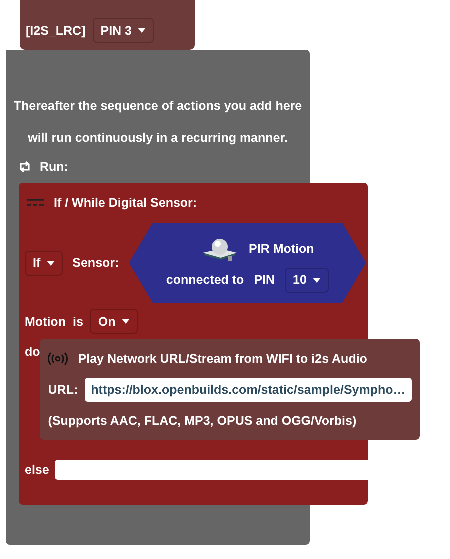 Image resolution: width=450 pixels, height=559 pixels. I want to click on broadcast-icon, so click(58, 359).